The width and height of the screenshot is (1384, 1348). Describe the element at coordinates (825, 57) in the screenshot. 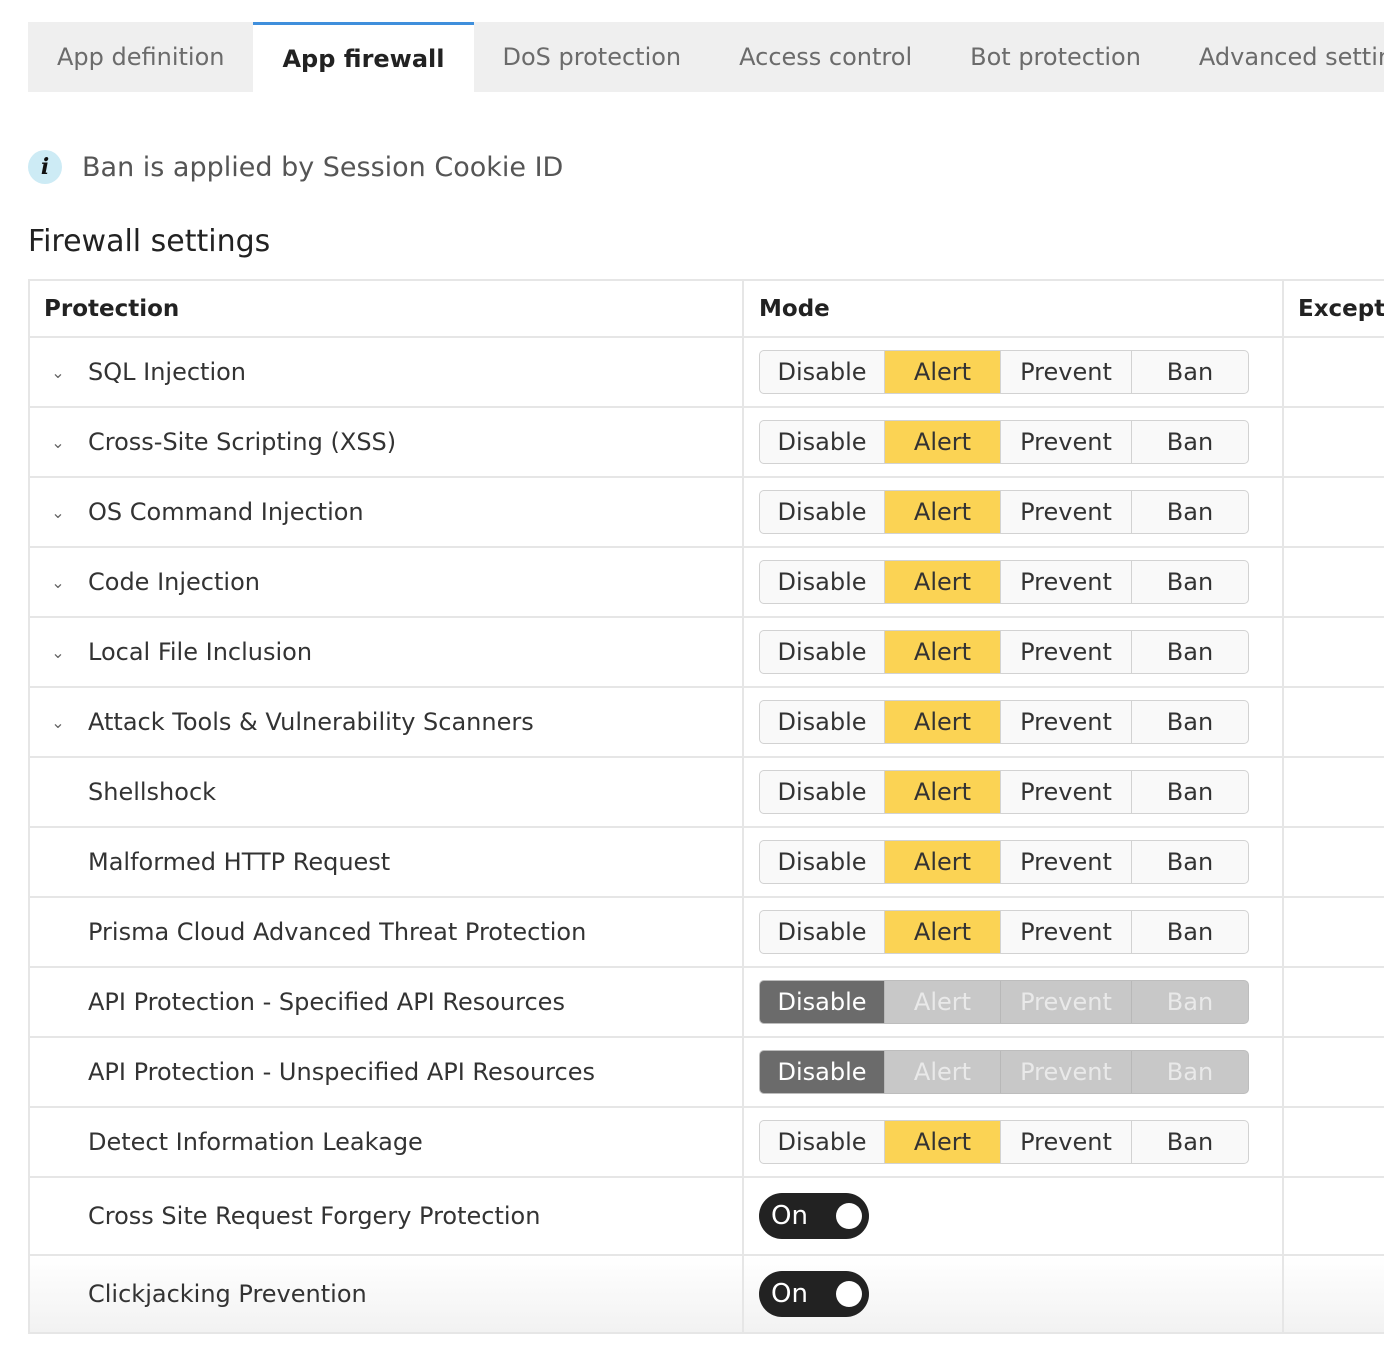

I see `tab-access-control: Access control` at that location.